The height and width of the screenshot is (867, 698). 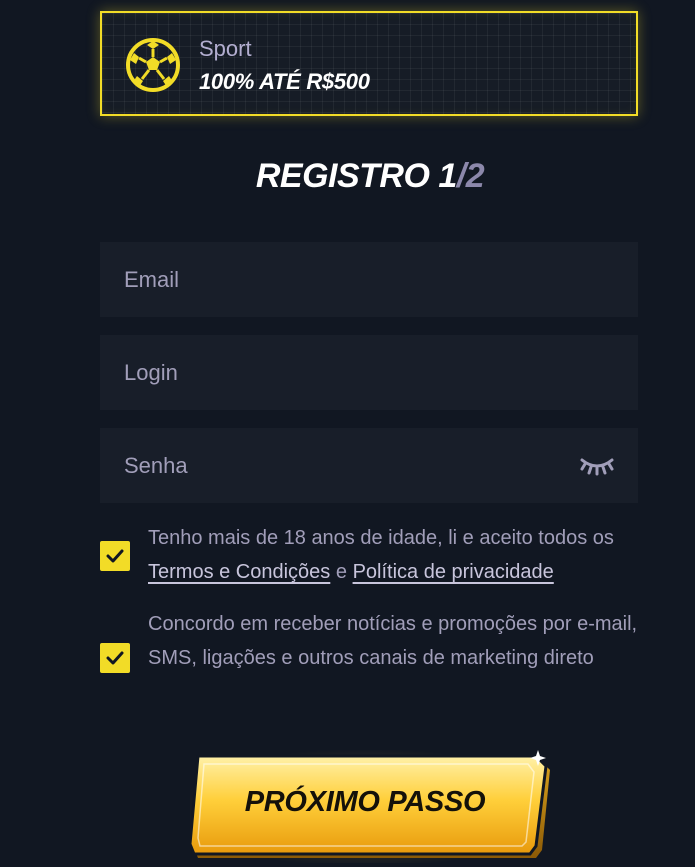 I want to click on login-input, so click(x=369, y=372).